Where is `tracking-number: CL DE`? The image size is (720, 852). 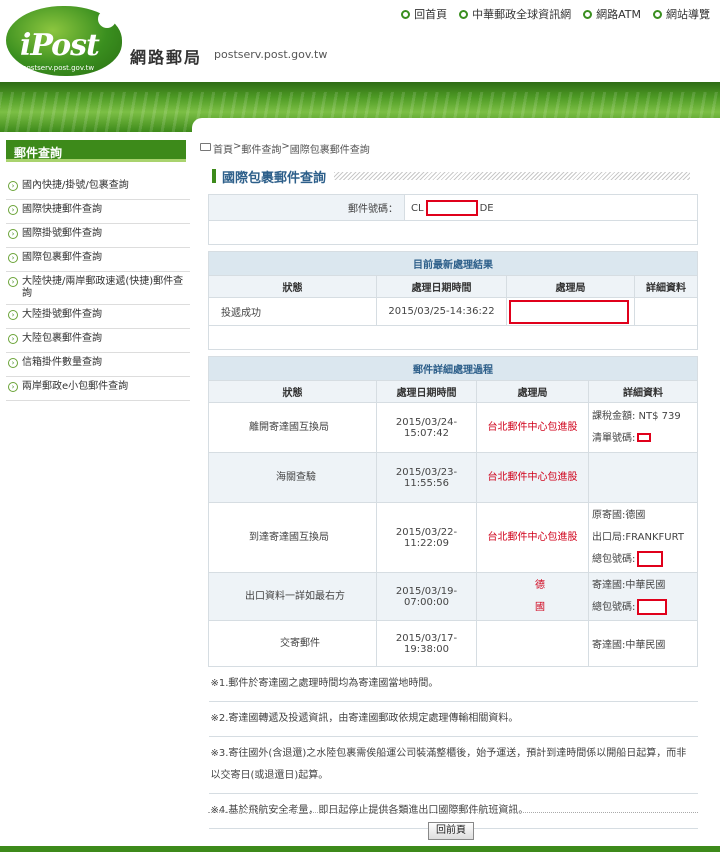
tracking-number: CL DE is located at coordinates (551, 207).